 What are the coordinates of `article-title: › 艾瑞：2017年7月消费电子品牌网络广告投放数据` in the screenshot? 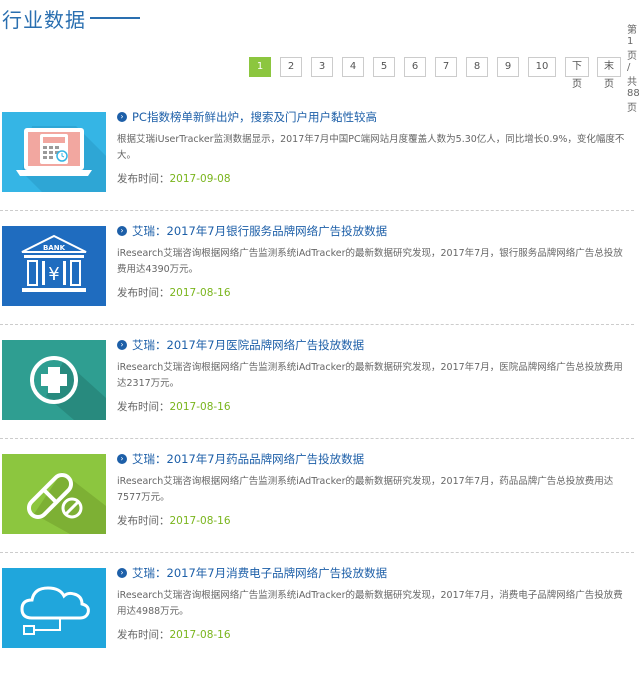 It's located at (252, 573).